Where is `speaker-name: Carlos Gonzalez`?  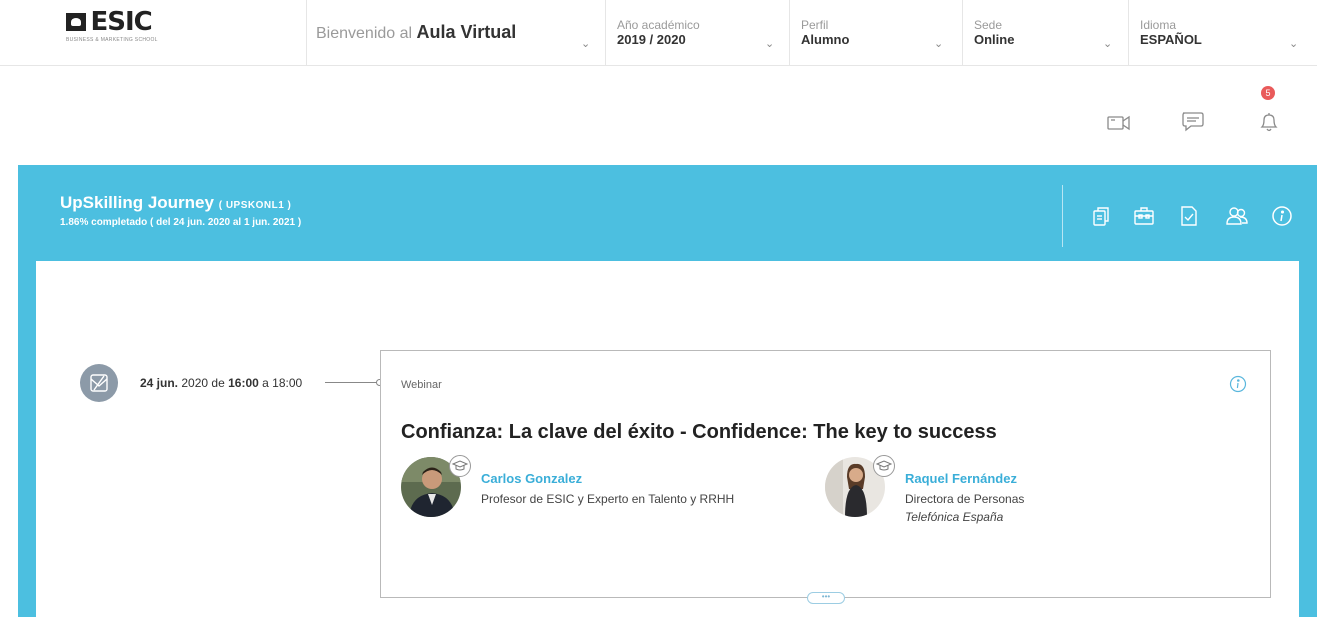
speaker-name: Carlos Gonzalez is located at coordinates (531, 478).